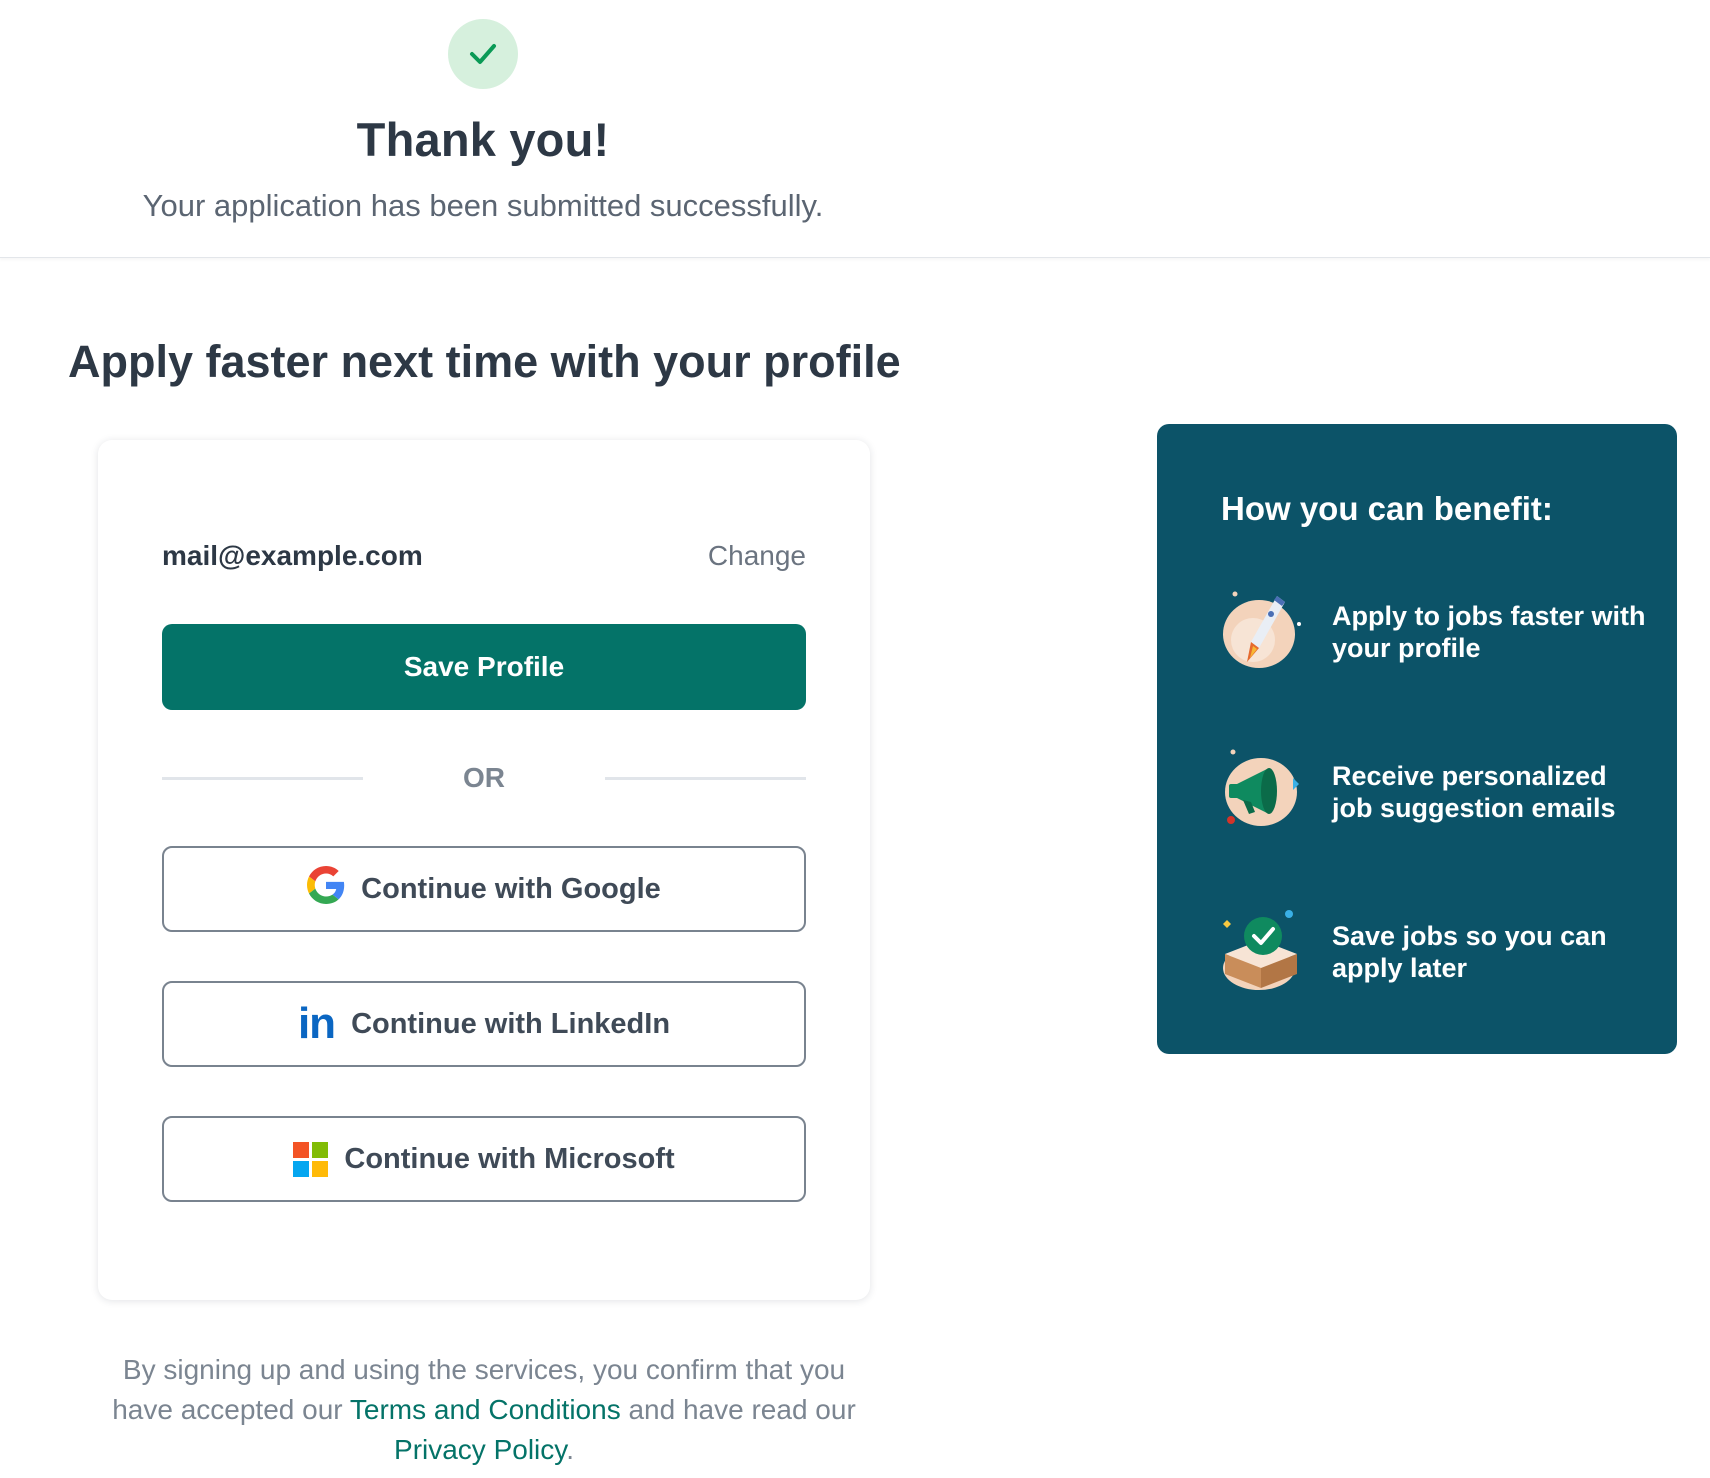 The image size is (1710, 1478). I want to click on confirmation-title: Thank you!, so click(483, 139).